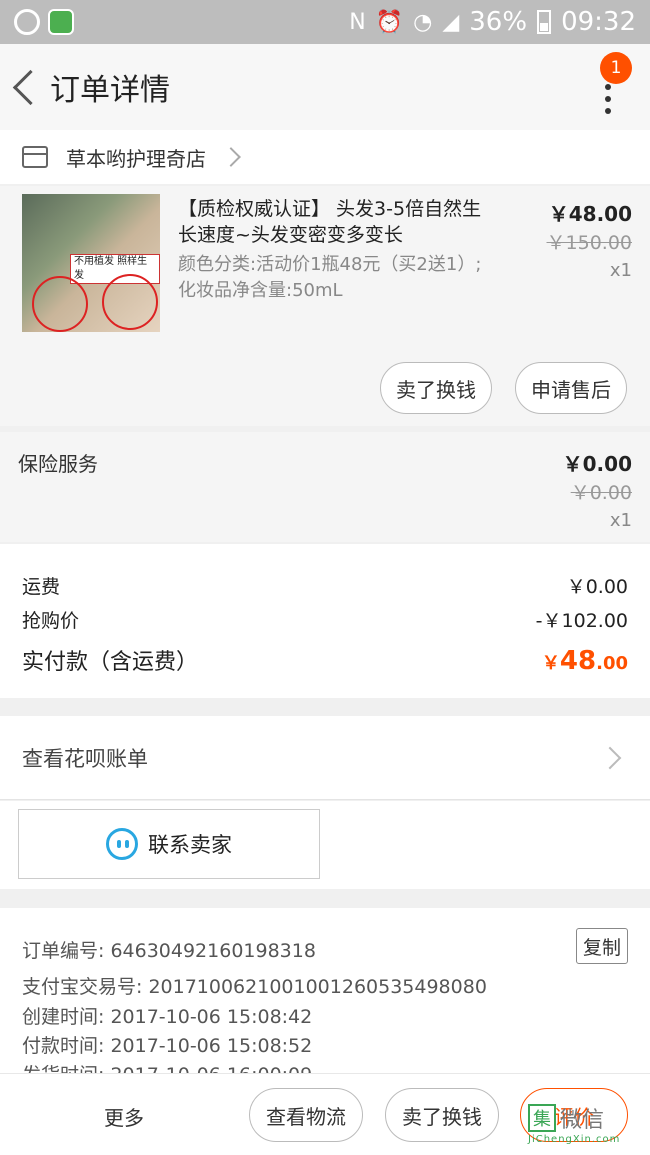 The height and width of the screenshot is (1155, 650). I want to click on status-bar: N ⏰ ◔ ◢ 36% 09:32, so click(325, 22).